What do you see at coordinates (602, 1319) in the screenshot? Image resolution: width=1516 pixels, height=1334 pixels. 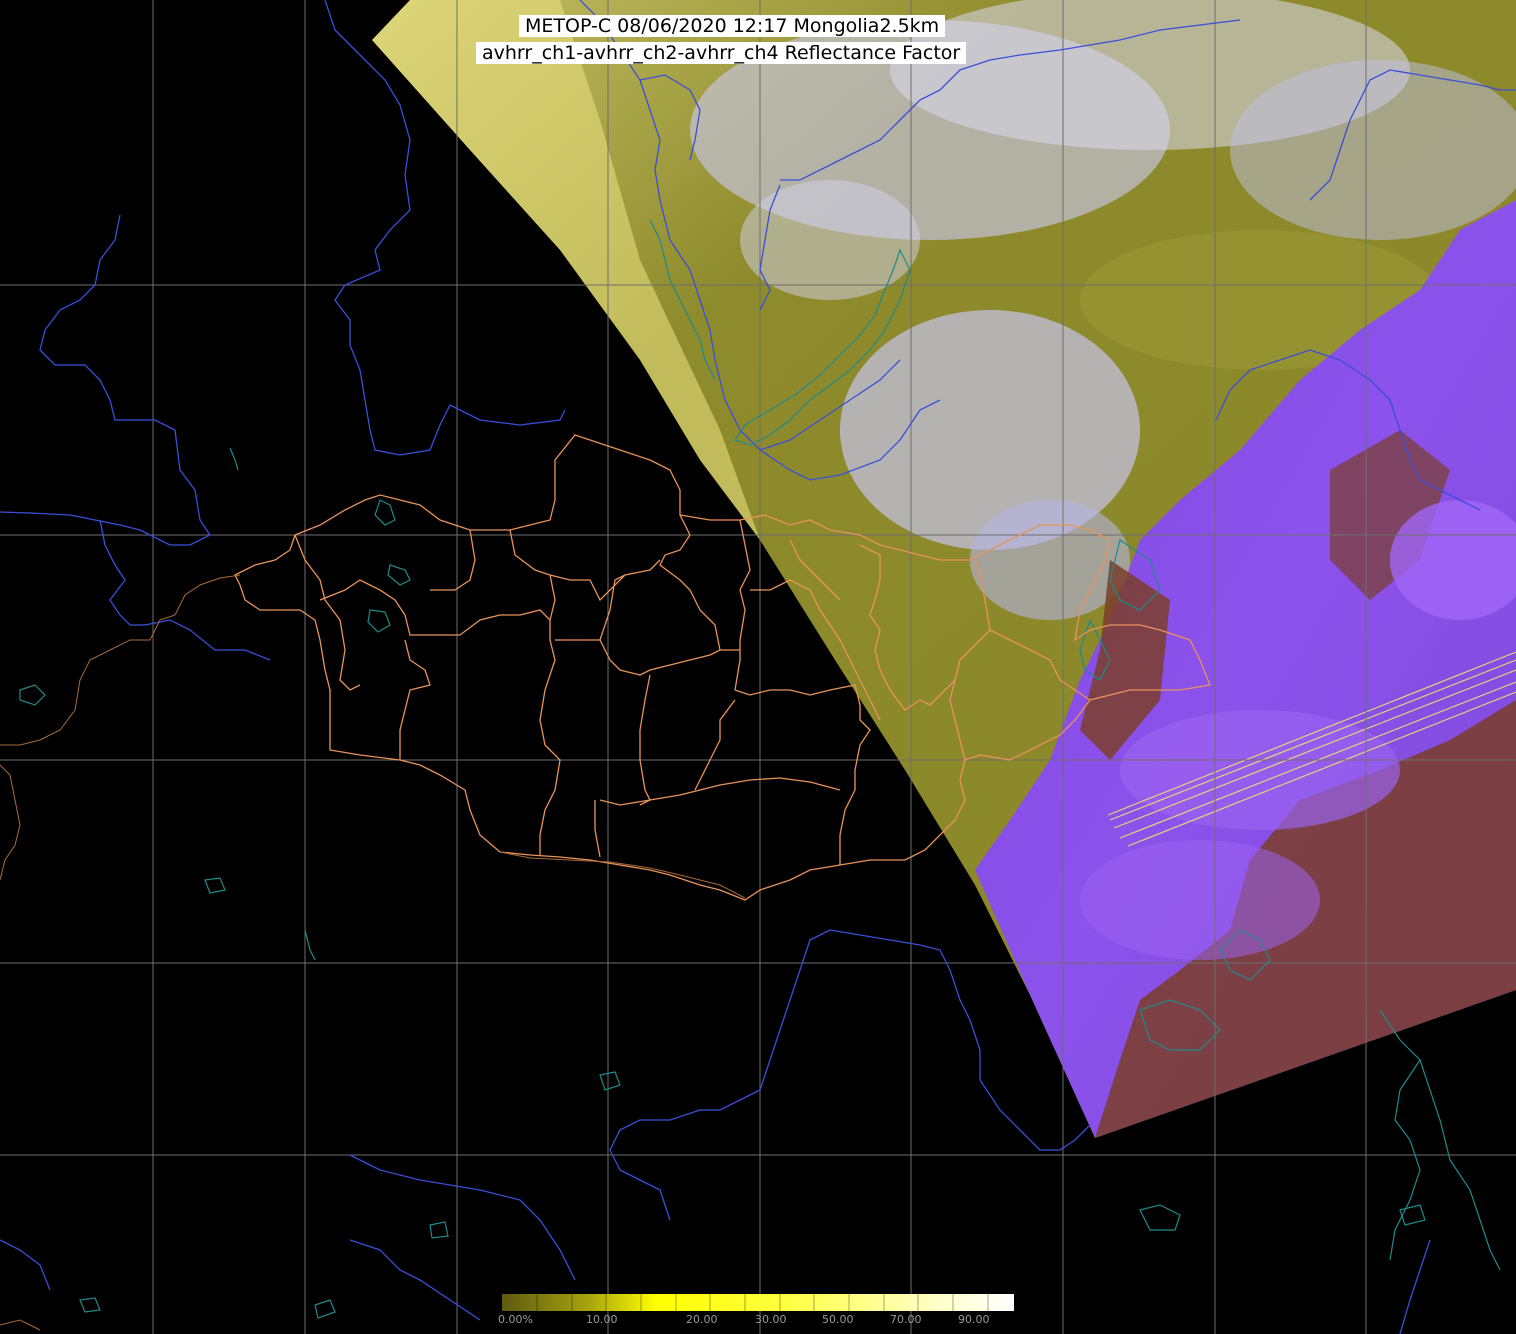 I see `colorbar-label-1: 10.00` at bounding box center [602, 1319].